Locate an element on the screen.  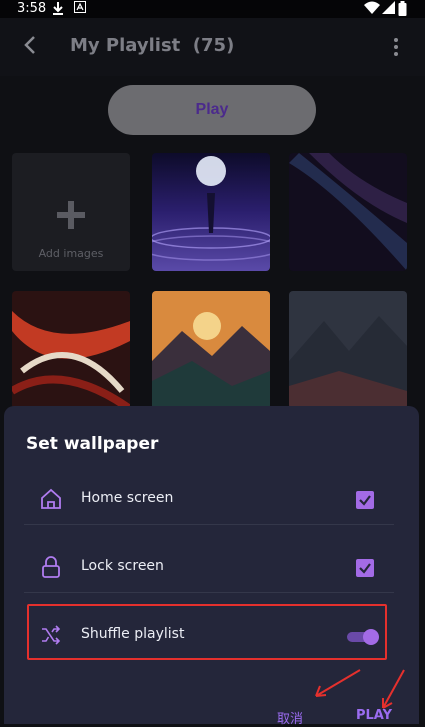
app-bar: My Playlist (75) is located at coordinates (212, 47).